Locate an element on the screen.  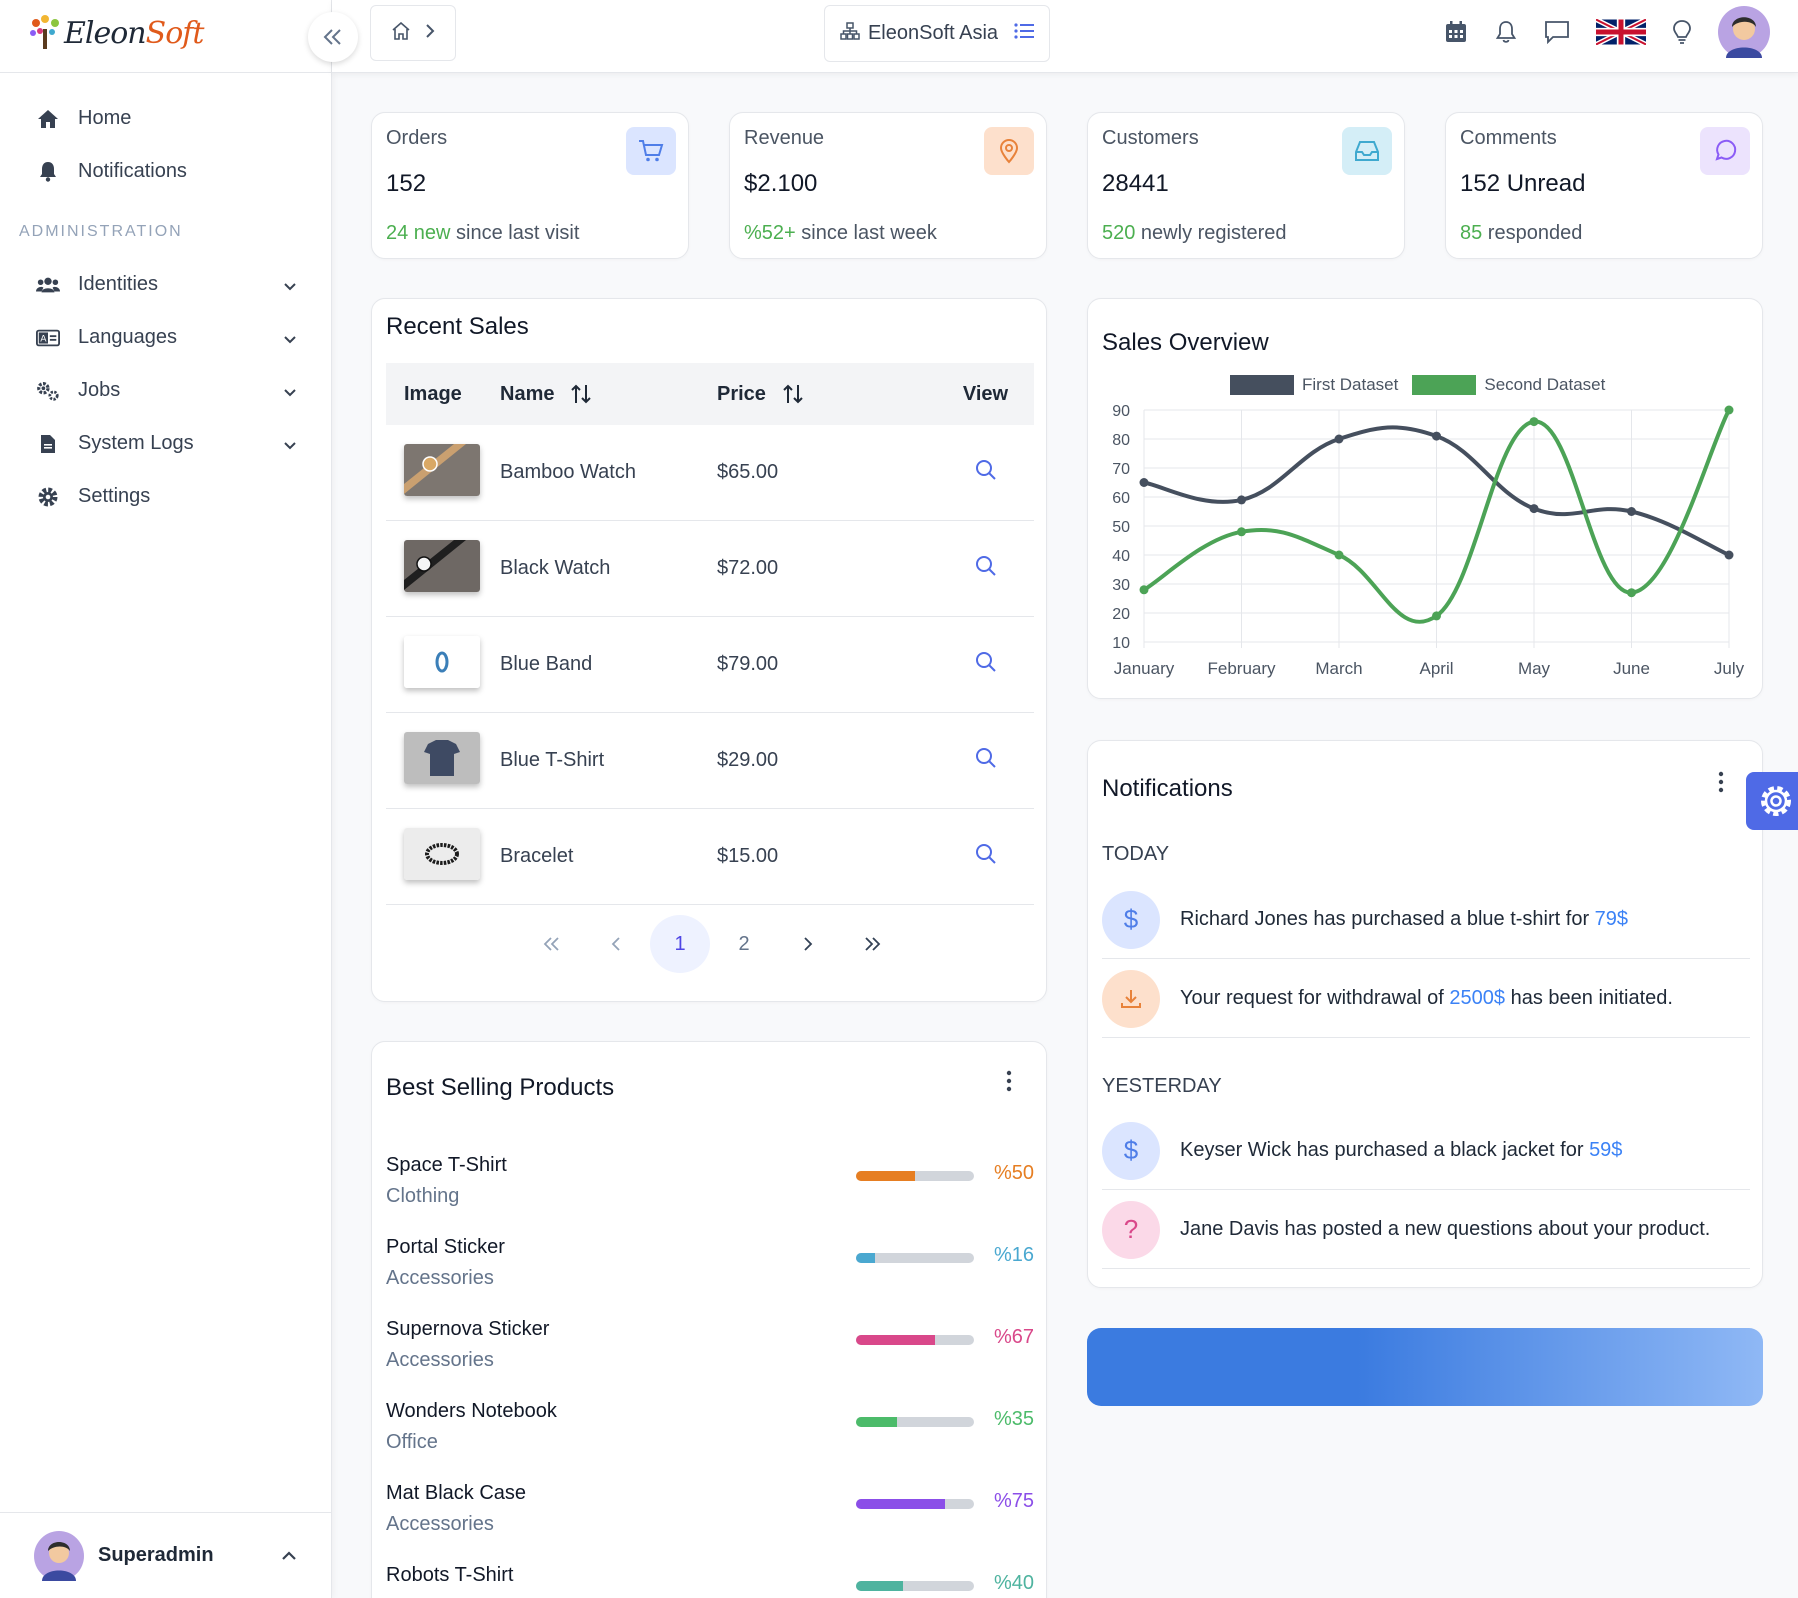
stat-card-comments: Comments 152 Unread 85 responded is located at coordinates (1604, 185).